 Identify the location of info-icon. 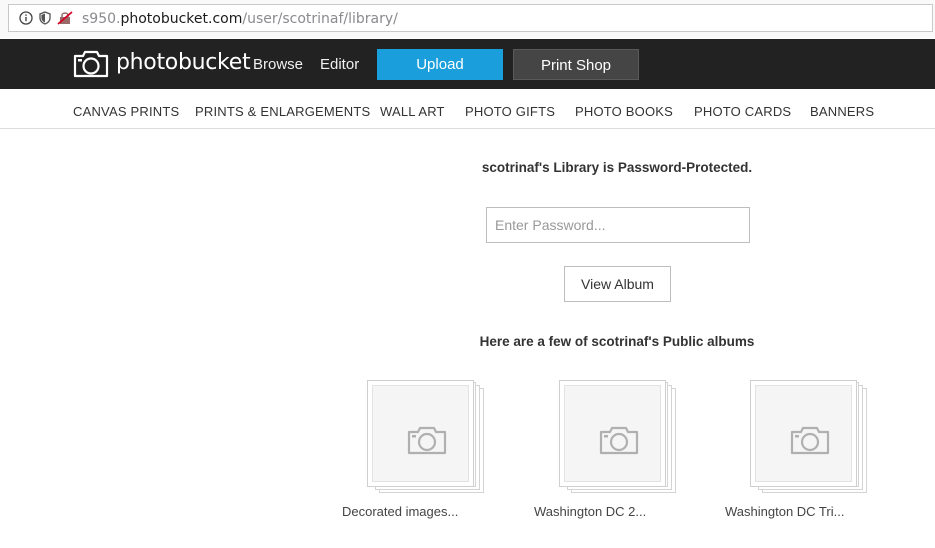
(26, 20).